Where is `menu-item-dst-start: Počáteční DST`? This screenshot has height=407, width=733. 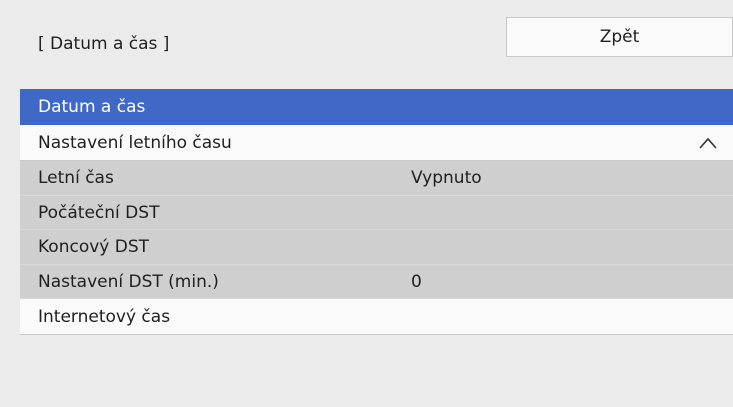 menu-item-dst-start: Počáteční DST is located at coordinates (376, 212).